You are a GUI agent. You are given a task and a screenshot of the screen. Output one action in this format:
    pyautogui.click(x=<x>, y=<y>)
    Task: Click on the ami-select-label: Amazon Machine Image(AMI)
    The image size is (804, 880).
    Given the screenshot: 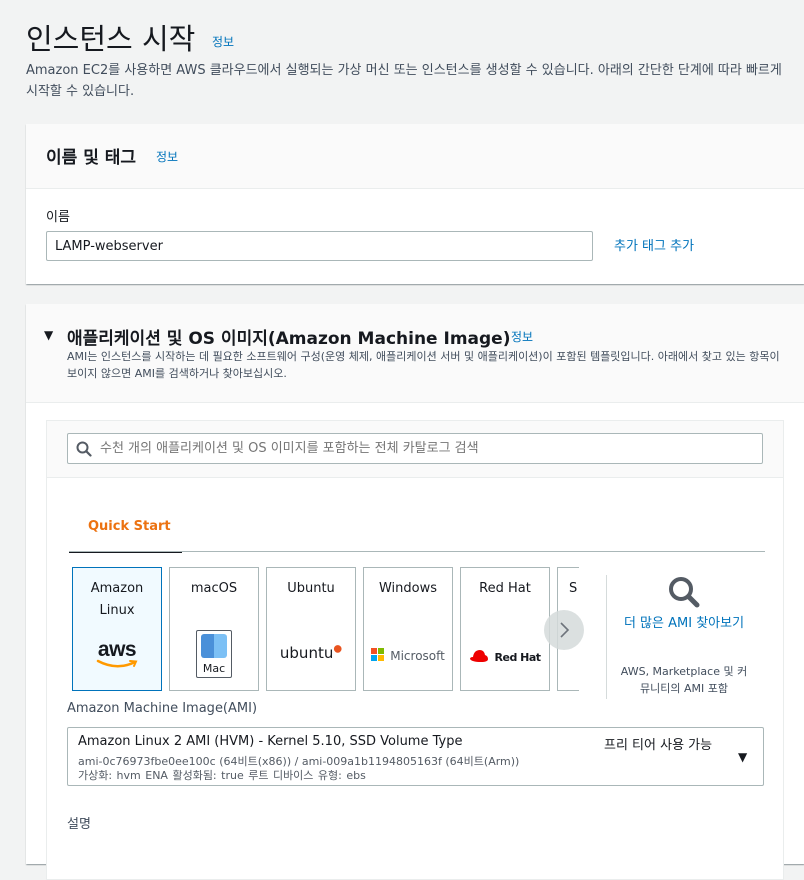 What is the action you would take?
    pyautogui.click(x=162, y=708)
    